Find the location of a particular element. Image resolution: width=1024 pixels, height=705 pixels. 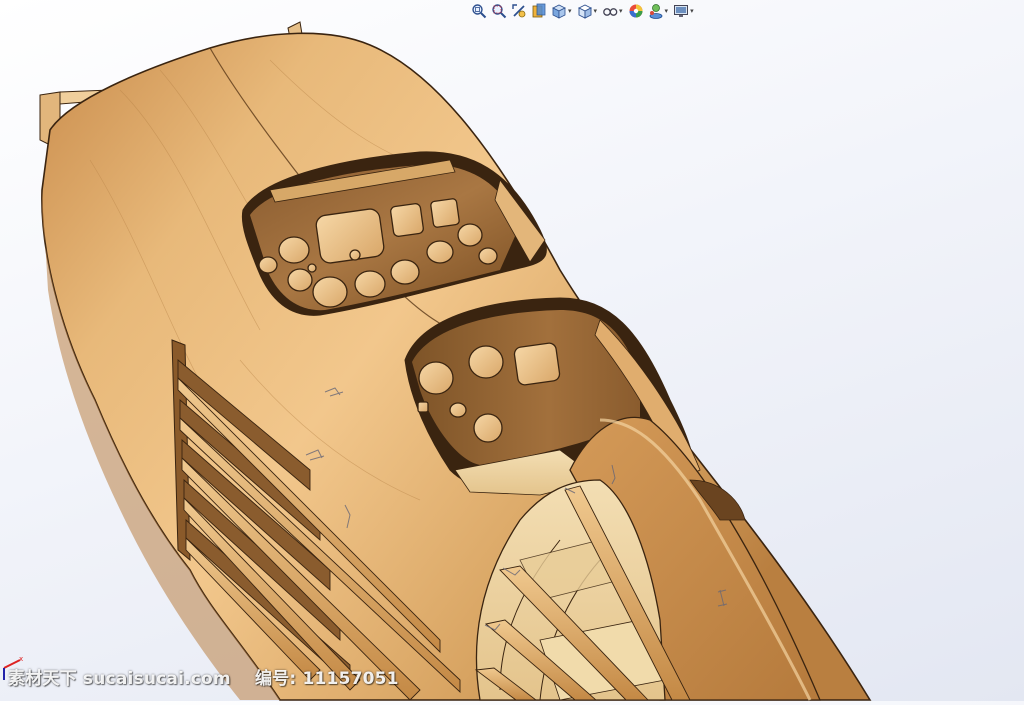

view-orientation-icon is located at coordinates (559, 11).